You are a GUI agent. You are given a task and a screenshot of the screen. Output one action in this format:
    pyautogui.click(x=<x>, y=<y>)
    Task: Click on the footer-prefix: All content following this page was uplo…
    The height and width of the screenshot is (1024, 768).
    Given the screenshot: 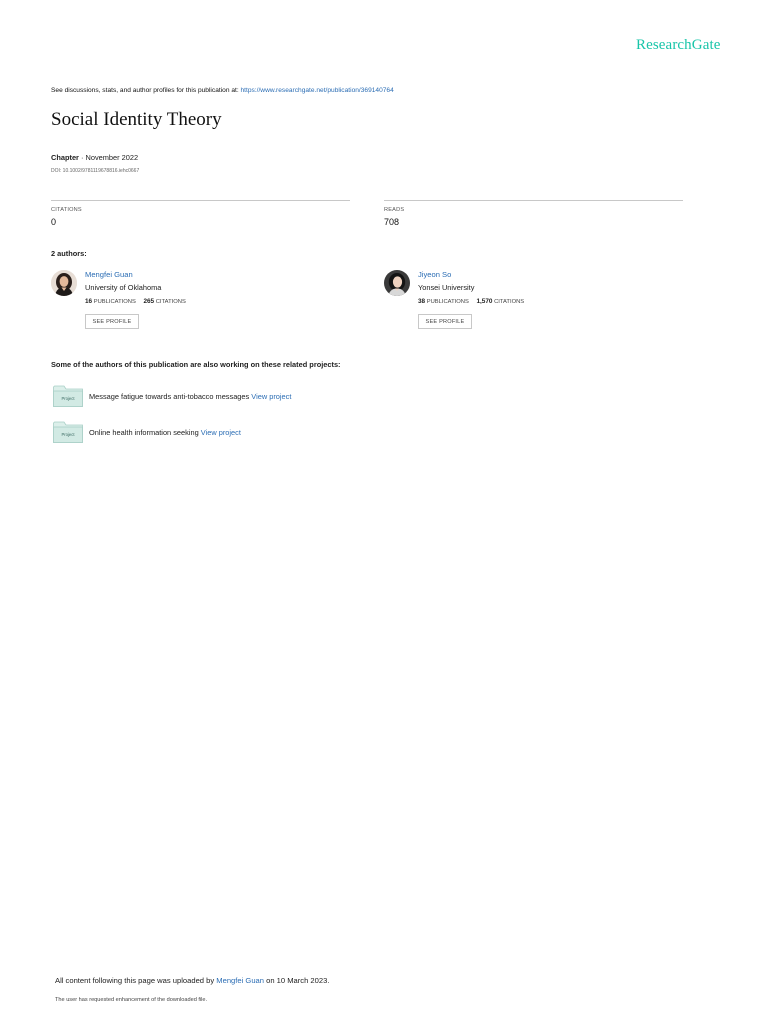 What is the action you would take?
    pyautogui.click(x=135, y=980)
    